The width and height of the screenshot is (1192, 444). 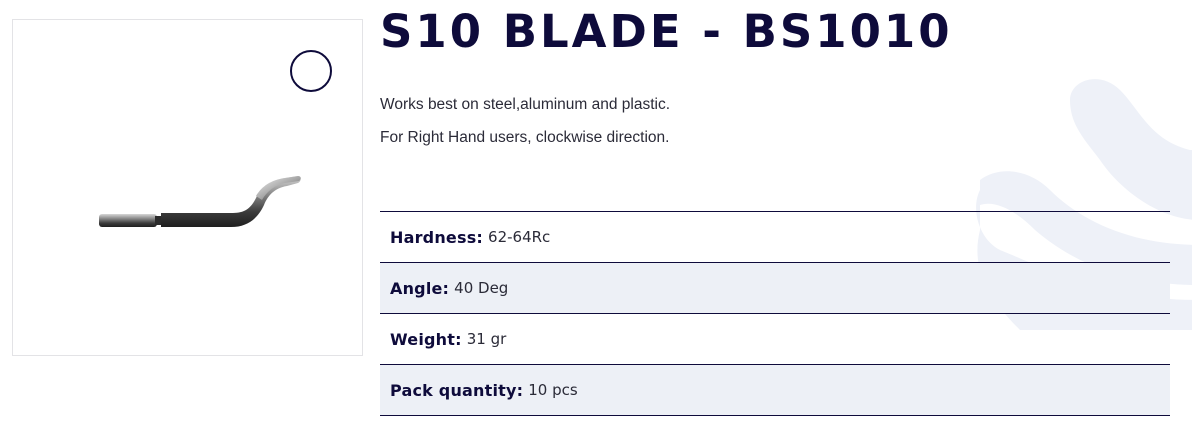 What do you see at coordinates (666, 31) in the screenshot?
I see `product-title: S10 BLADE - BS1010` at bounding box center [666, 31].